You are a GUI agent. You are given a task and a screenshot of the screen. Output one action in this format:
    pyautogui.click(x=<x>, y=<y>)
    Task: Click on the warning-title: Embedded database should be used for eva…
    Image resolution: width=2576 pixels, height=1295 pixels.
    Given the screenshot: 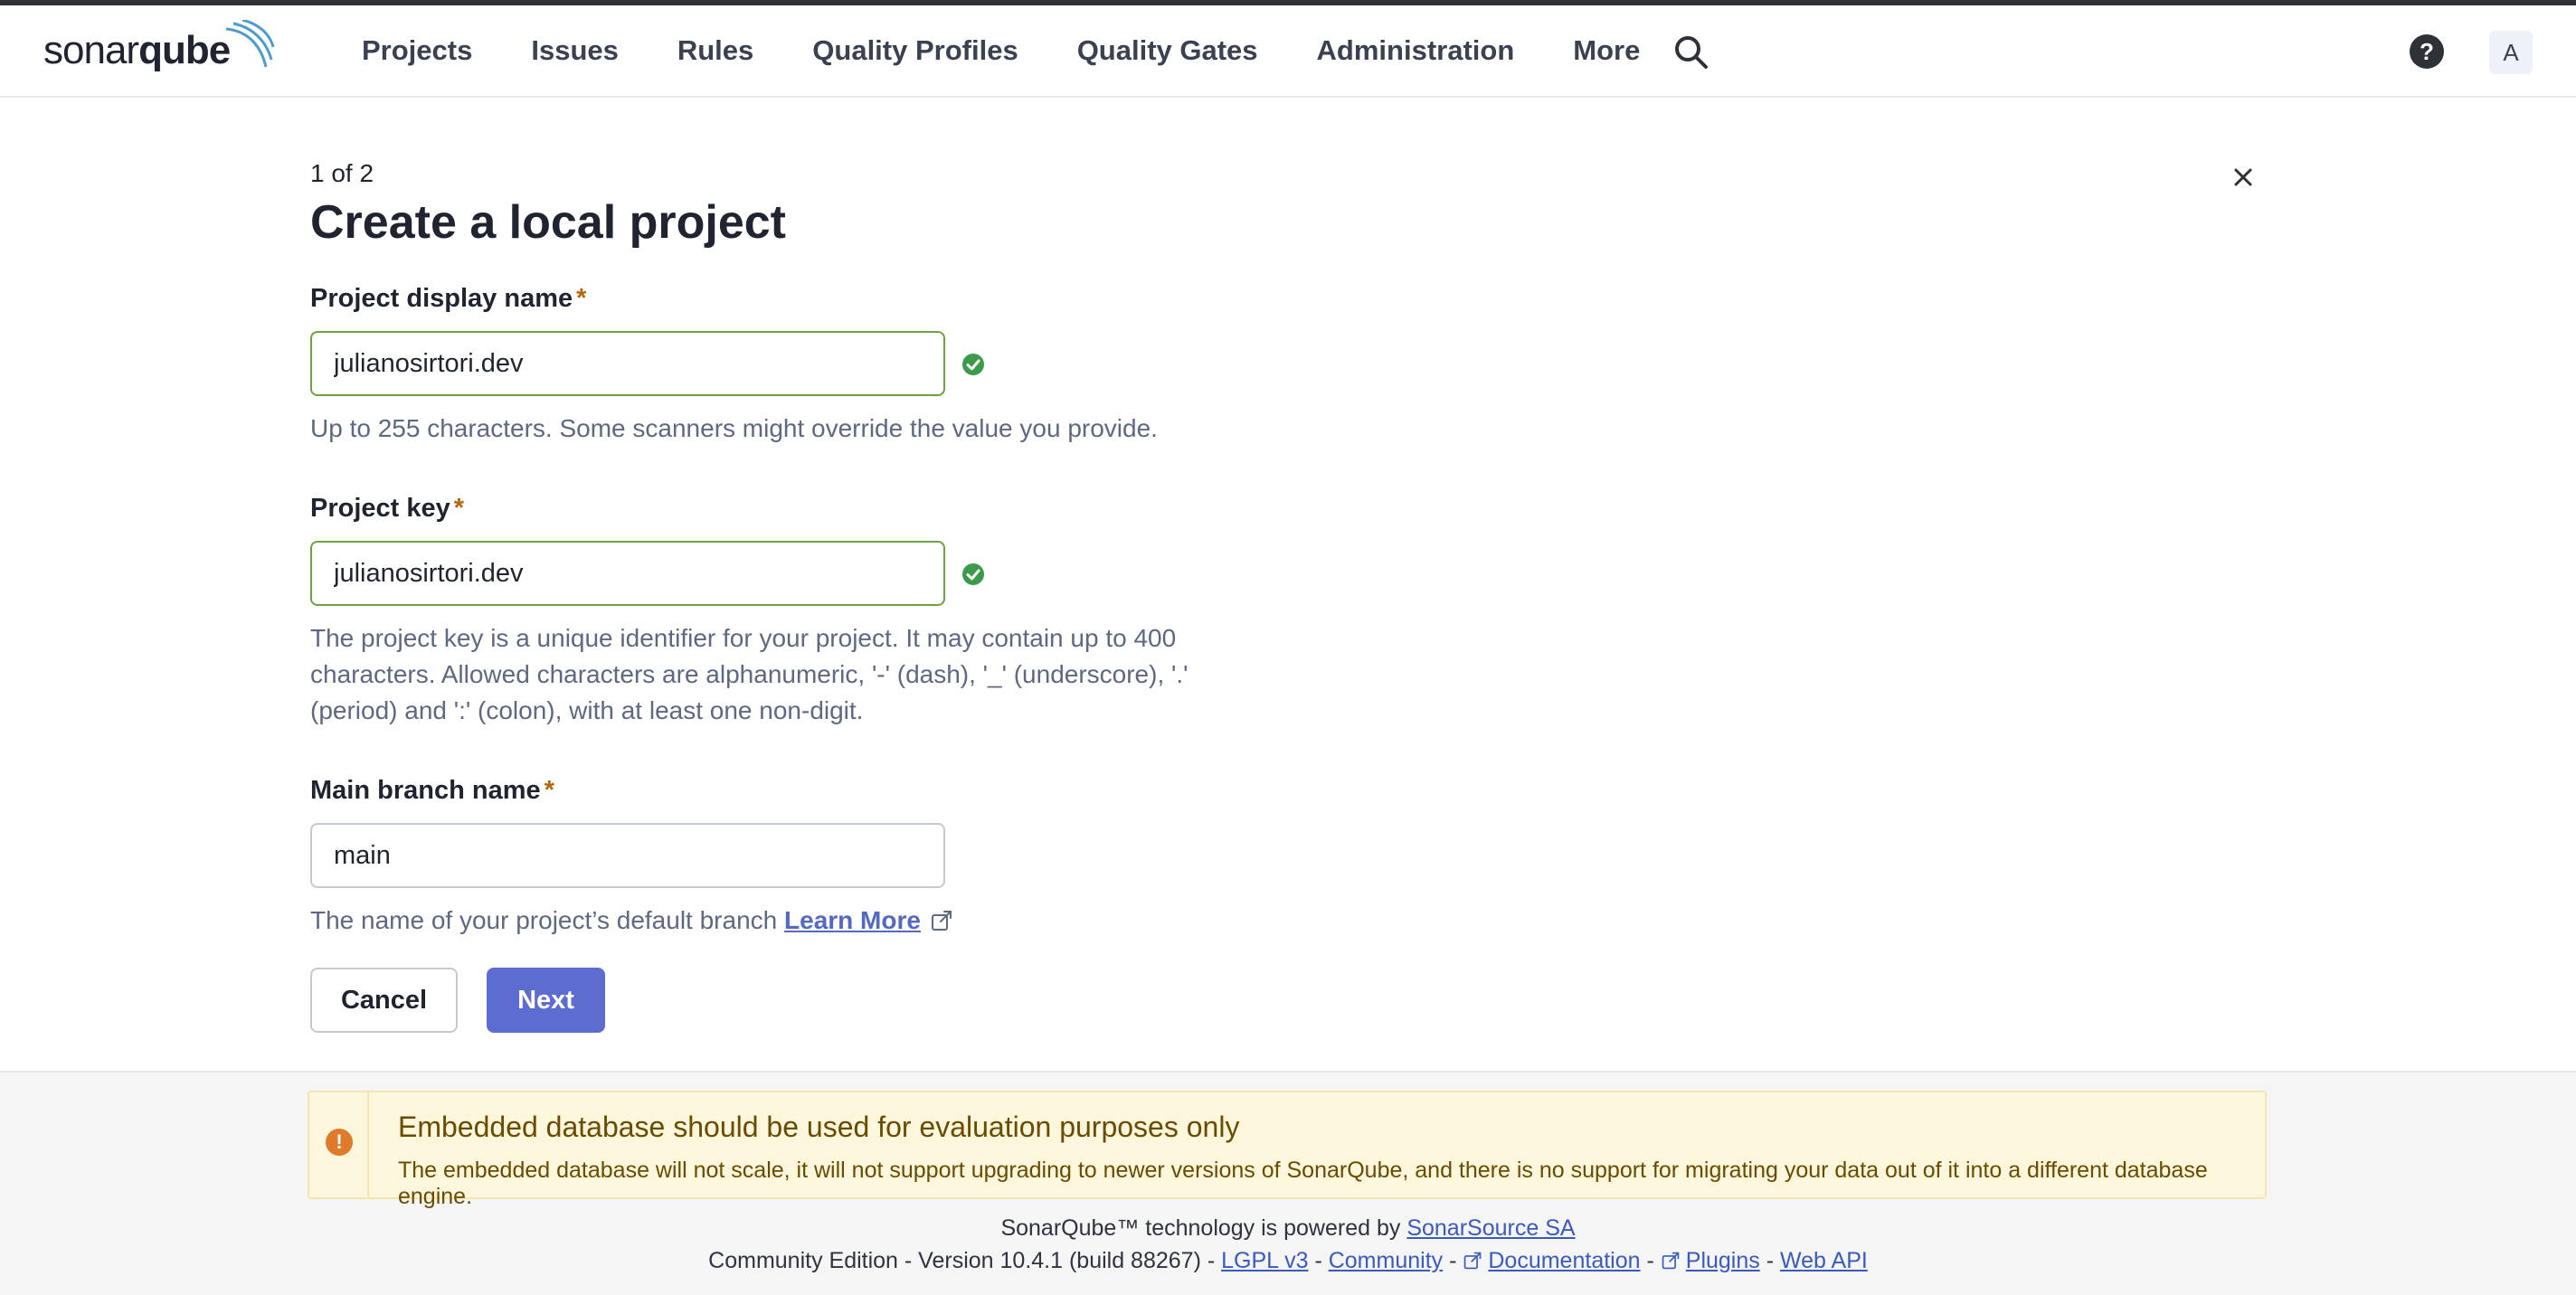 What is the action you would take?
    pyautogui.click(x=819, y=1127)
    